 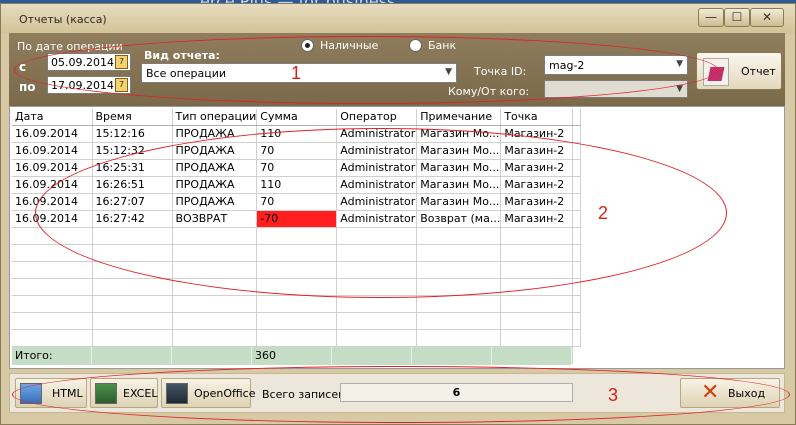 I want to click on cell-time: 15:12:16, so click(x=132, y=134).